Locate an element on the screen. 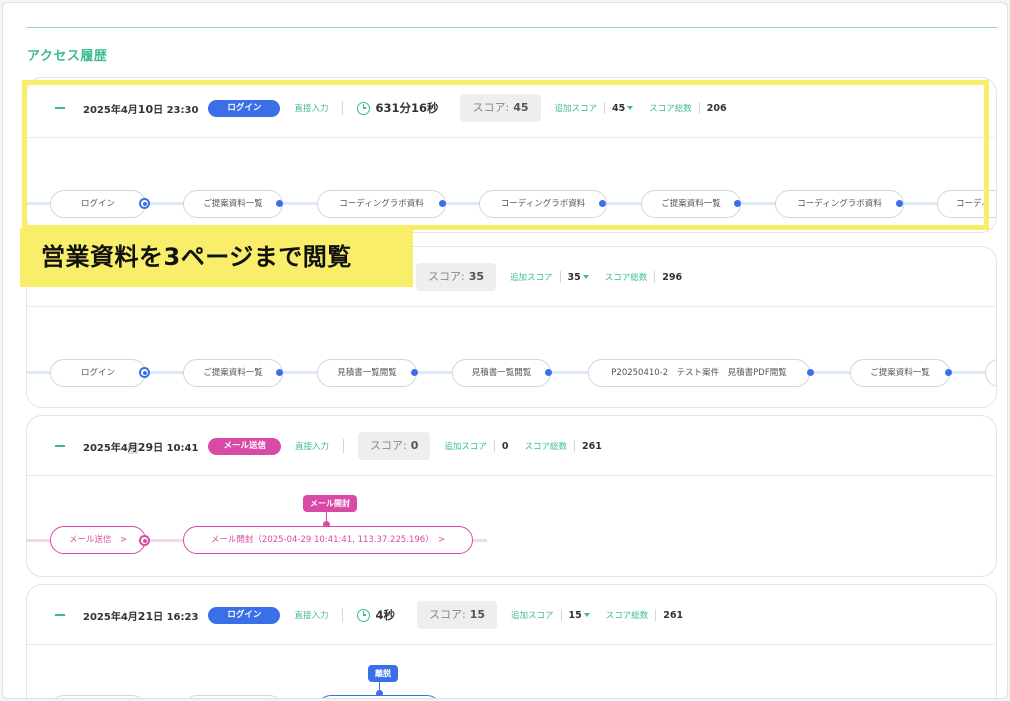 The width and height of the screenshot is (1010, 701). clock-icon is located at coordinates (364, 615).